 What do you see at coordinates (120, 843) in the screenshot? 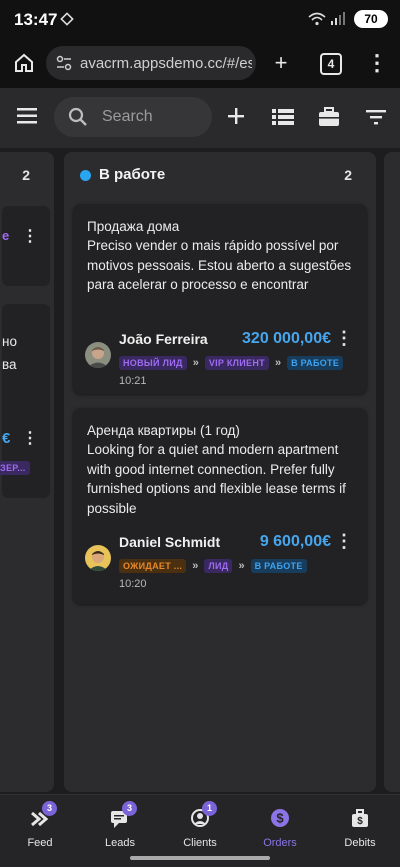
I see `nav-label: Leads` at bounding box center [120, 843].